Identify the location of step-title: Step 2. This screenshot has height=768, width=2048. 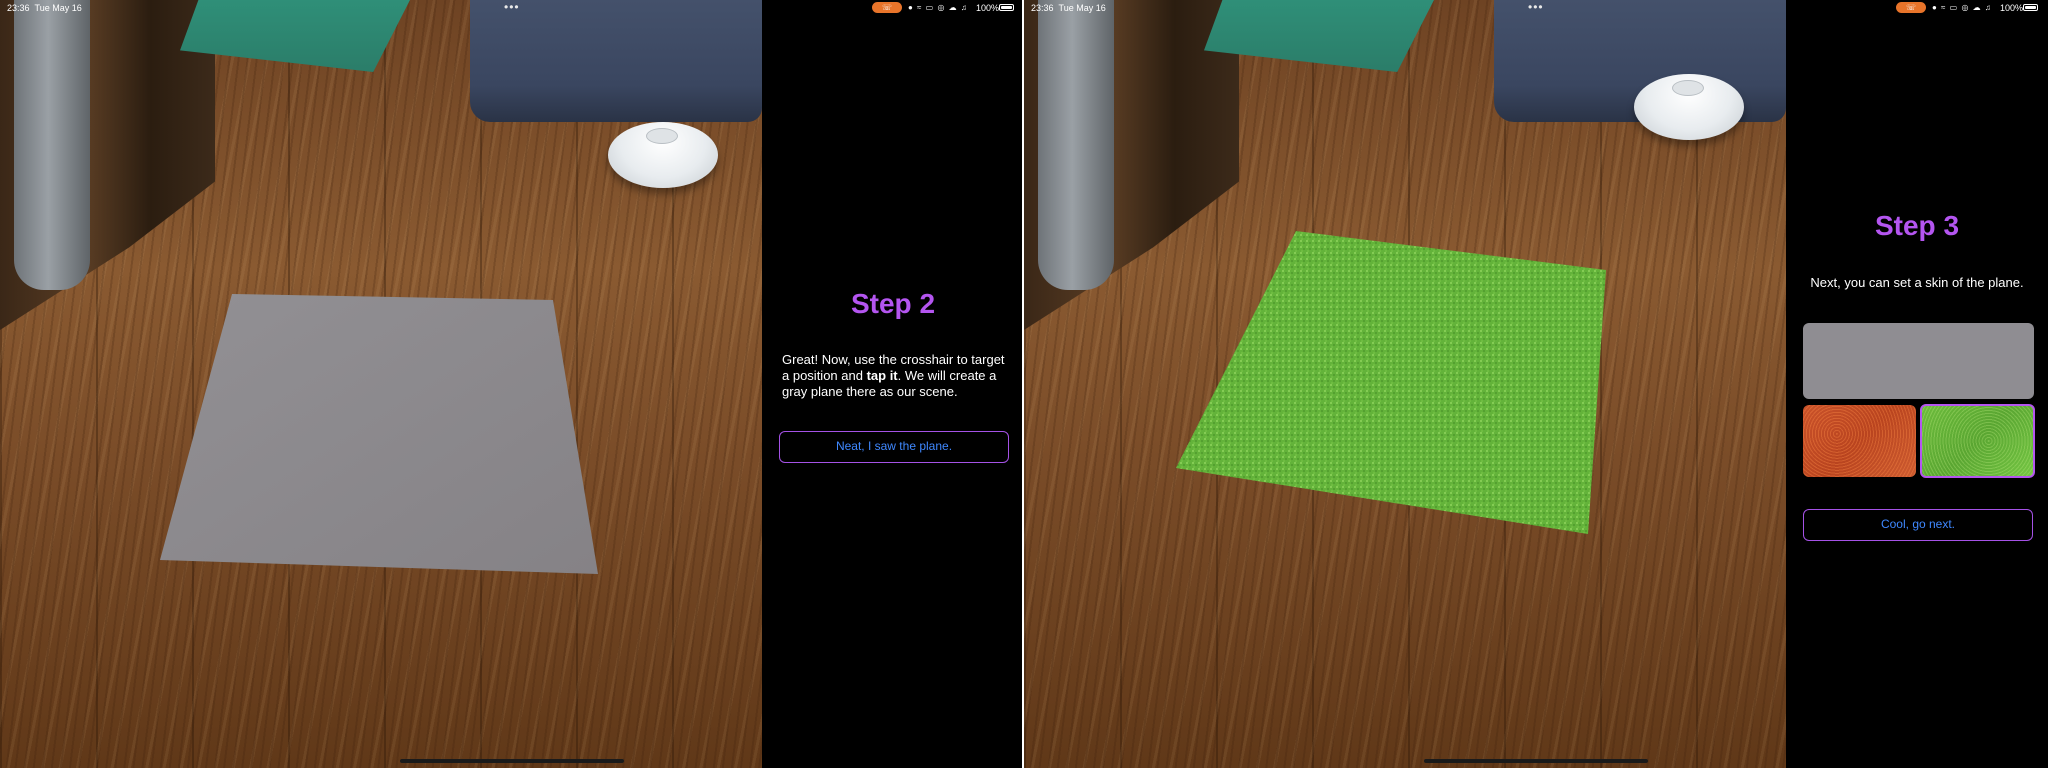
(893, 303).